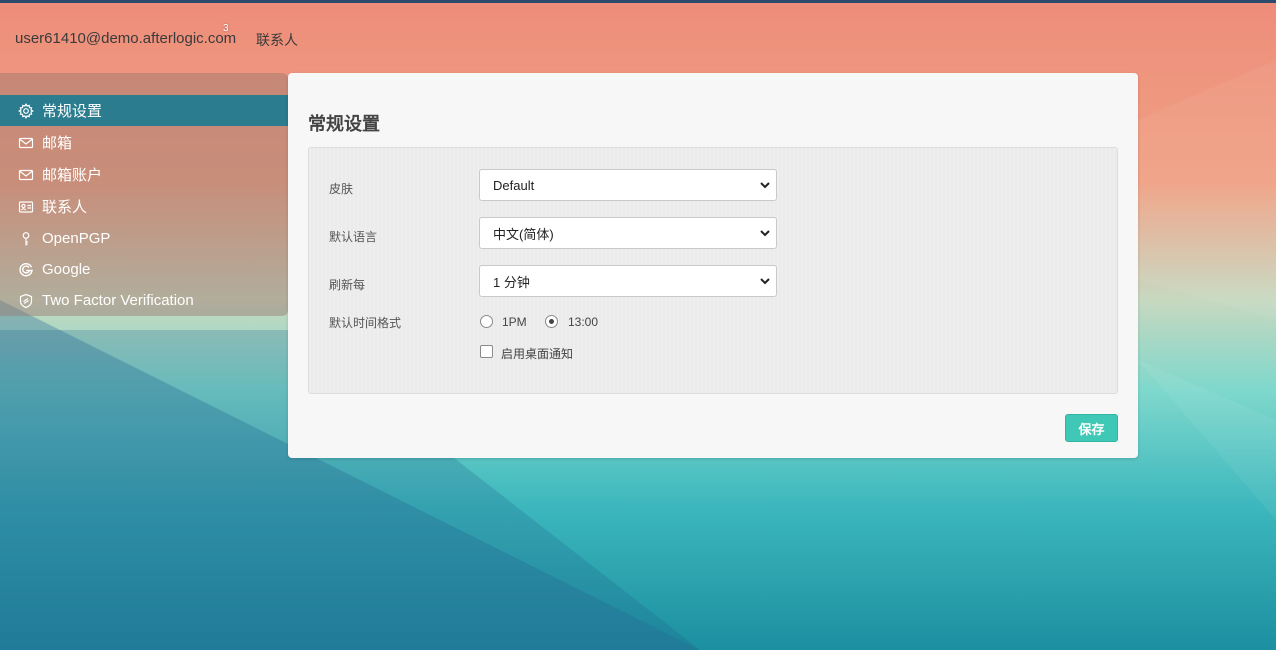 Image resolution: width=1276 pixels, height=650 pixels. I want to click on sidebar-item-openpgp: OpenPGP, so click(144, 238).